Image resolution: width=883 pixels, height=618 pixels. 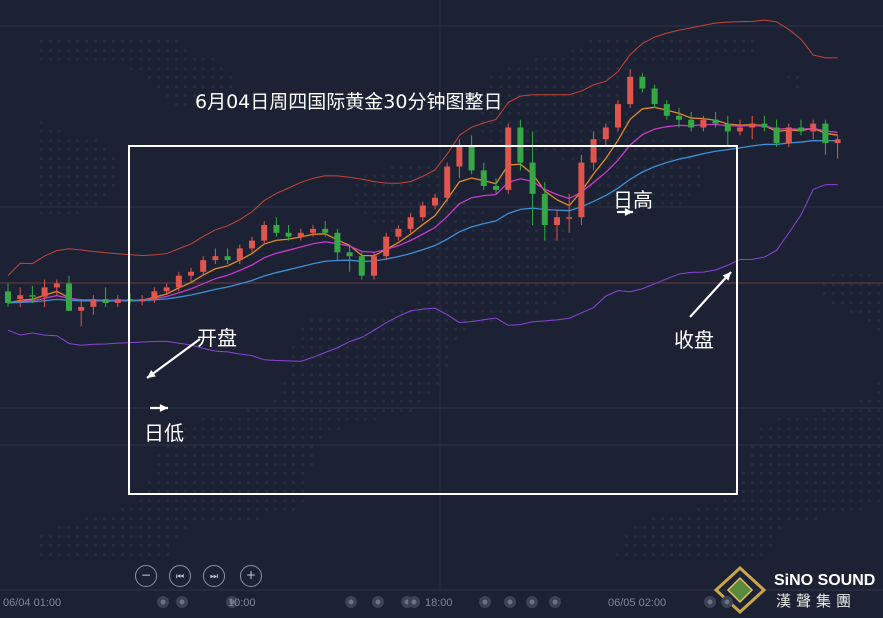 What do you see at coordinates (694, 340) in the screenshot?
I see `close-annotation: 收盘` at bounding box center [694, 340].